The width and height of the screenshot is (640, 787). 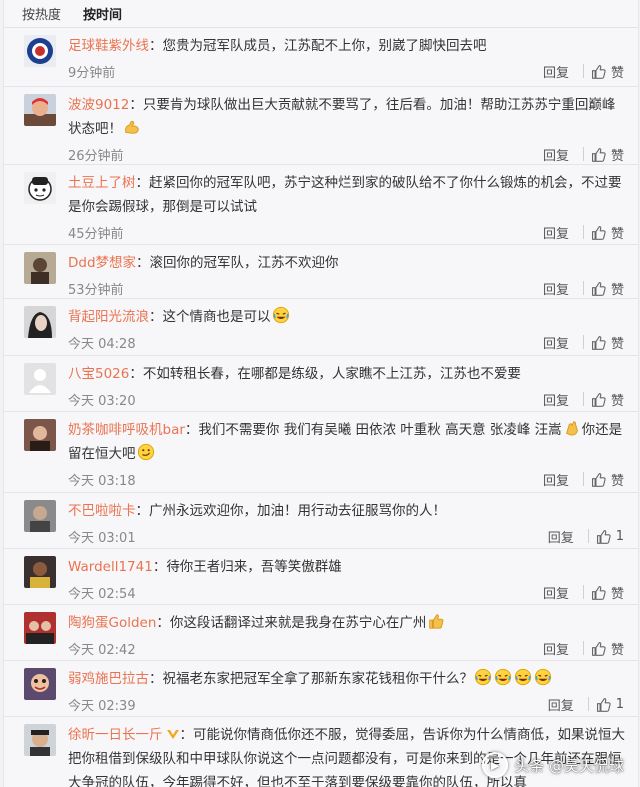 What do you see at coordinates (380, 430) in the screenshot?
I see `comment-text: 我们不需要你 我们有吴曦 田依浓 叶重秋 高天意 张凌峰 汪嵩` at bounding box center [380, 430].